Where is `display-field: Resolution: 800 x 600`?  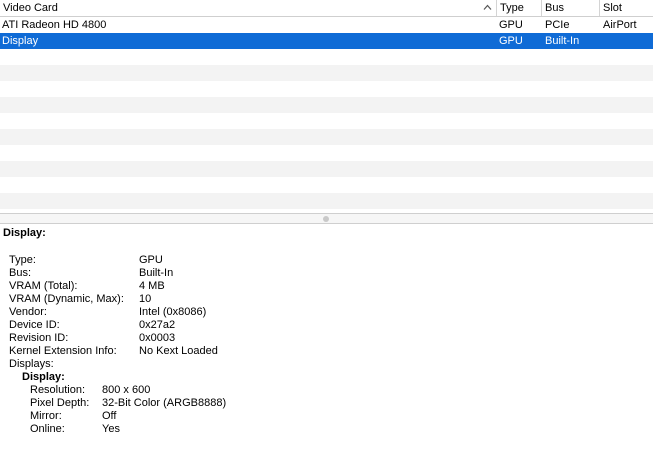
display-field: Resolution: 800 x 600 is located at coordinates (90, 390).